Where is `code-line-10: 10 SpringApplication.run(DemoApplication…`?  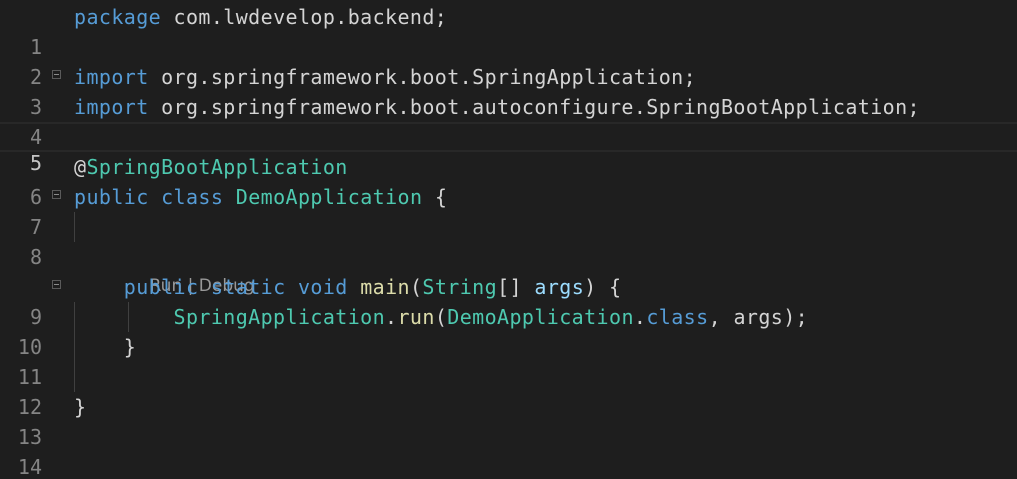 code-line-10: 10 SpringApplication.run(DemoApplication… is located at coordinates (508, 330).